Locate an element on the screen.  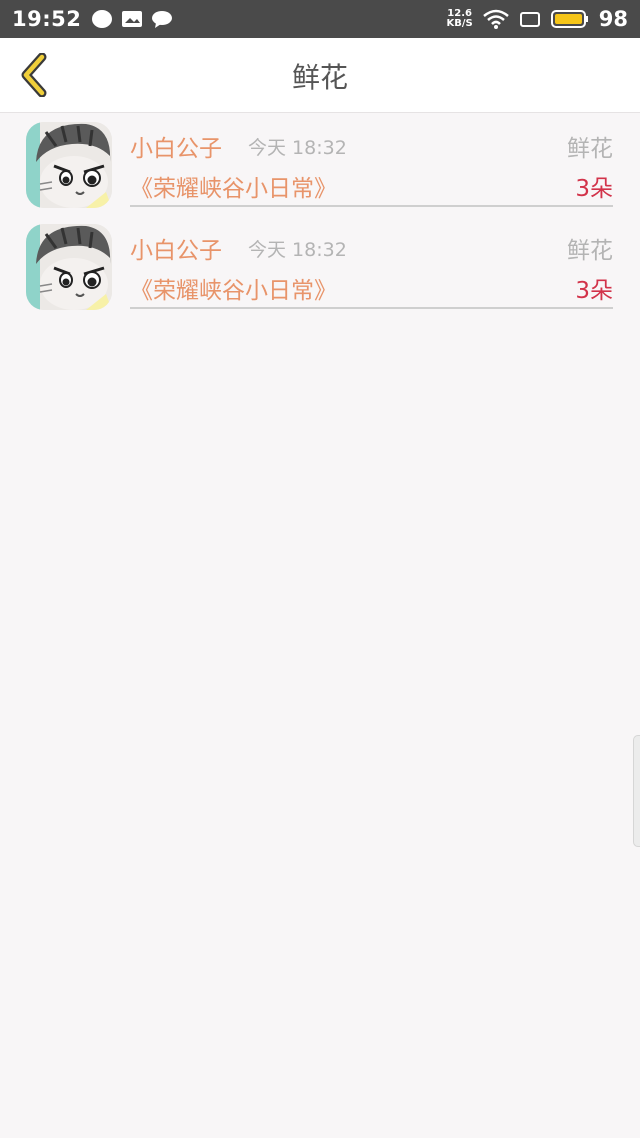
back-arrow-icon is located at coordinates (34, 75).